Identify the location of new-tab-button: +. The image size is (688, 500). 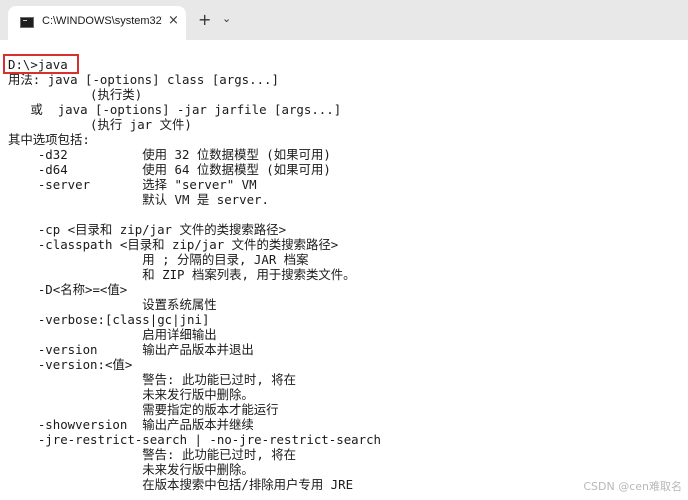
(204, 19).